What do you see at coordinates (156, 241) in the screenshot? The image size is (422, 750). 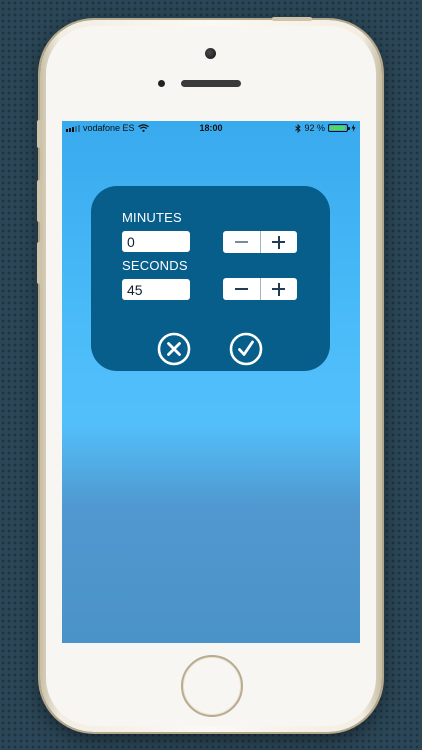 I see `minutes-input` at bounding box center [156, 241].